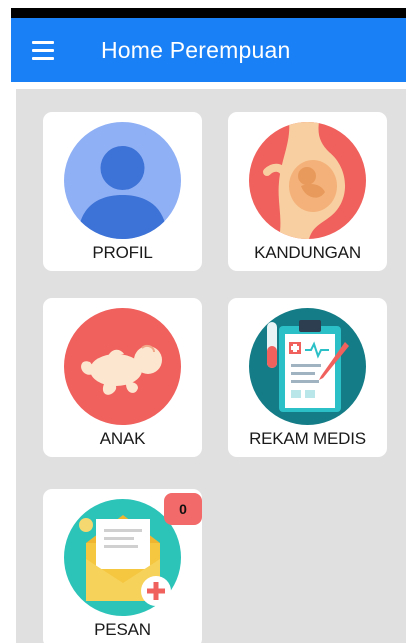  I want to click on pregnancy-icon, so click(307, 180).